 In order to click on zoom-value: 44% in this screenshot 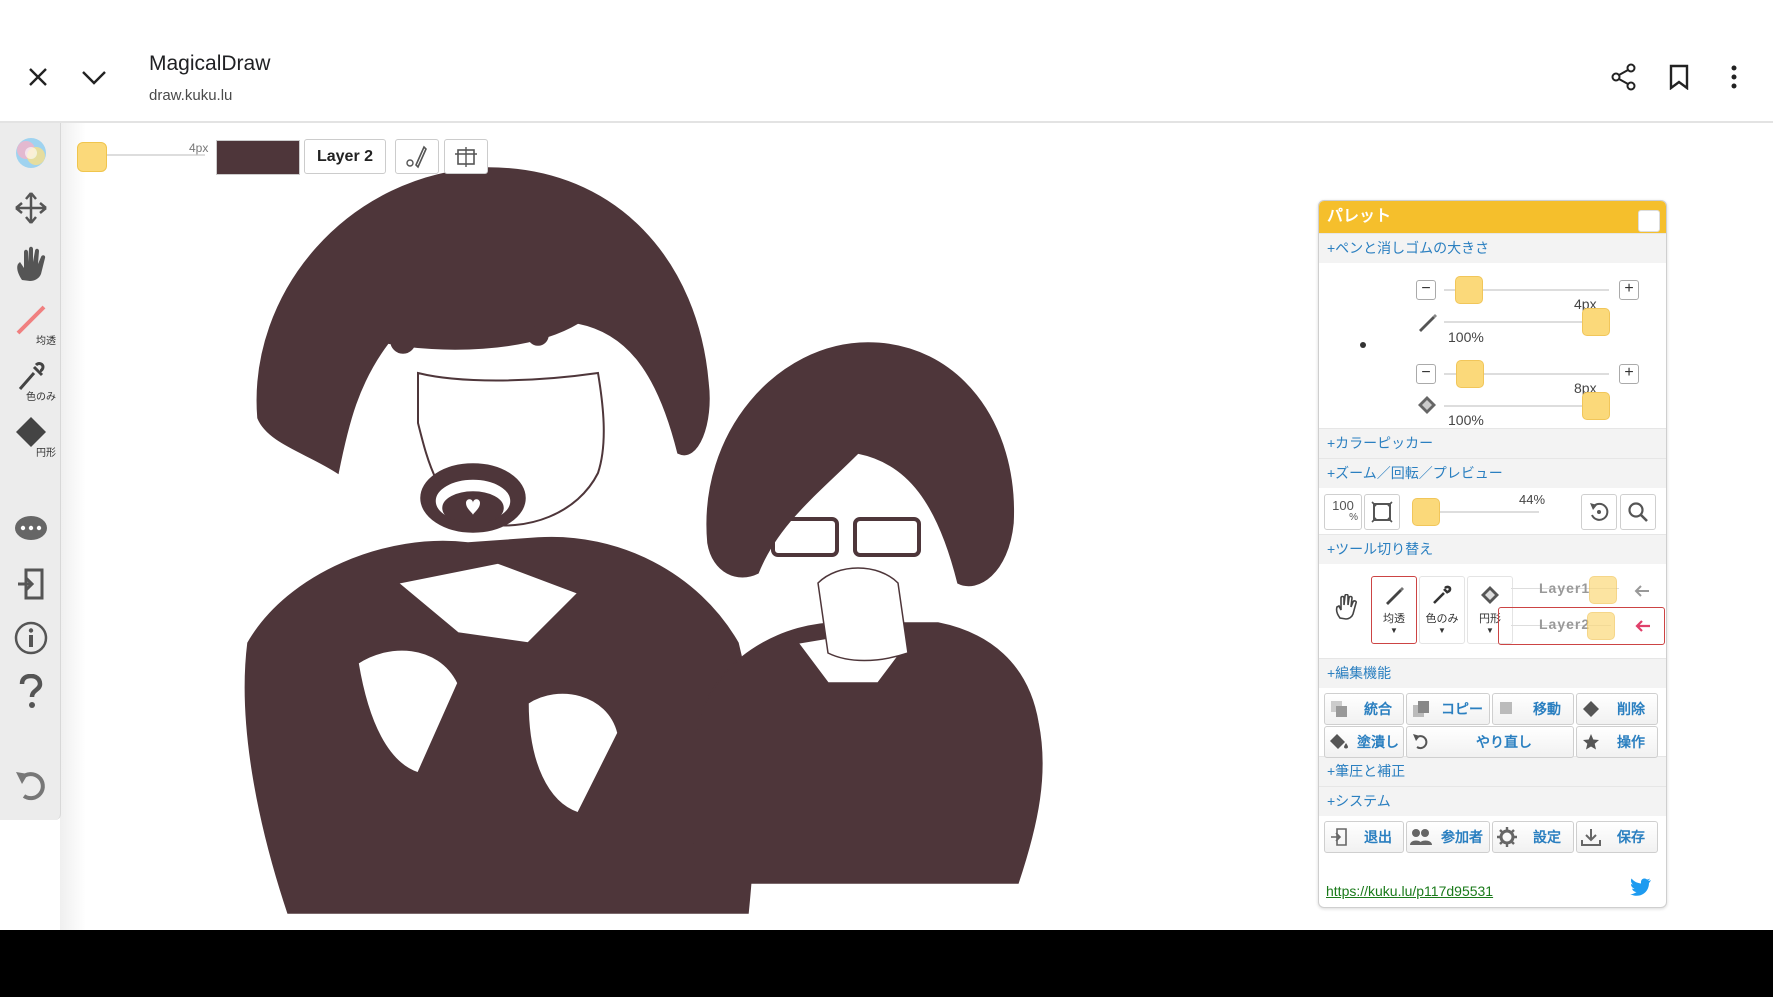, I will do `click(1532, 499)`.